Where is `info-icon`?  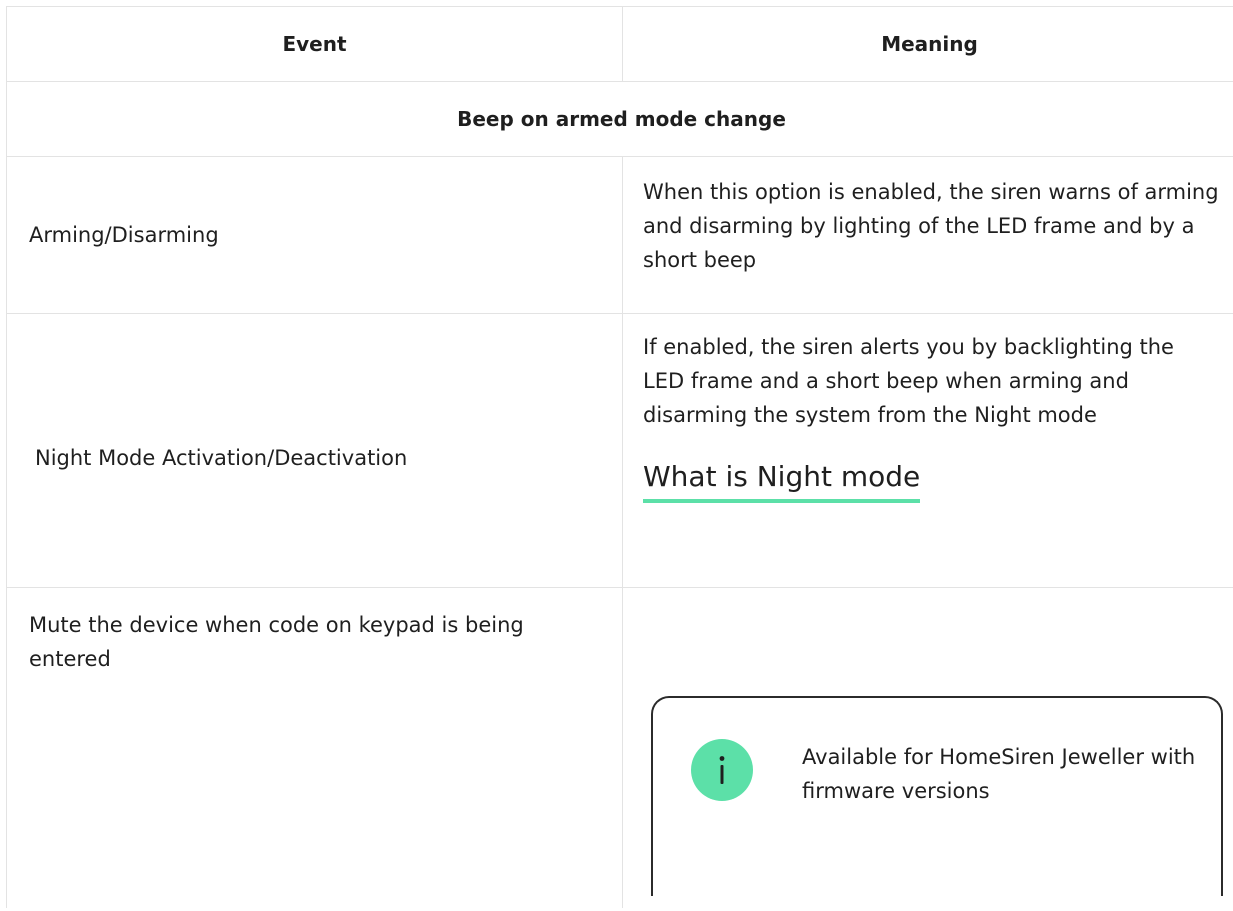 info-icon is located at coordinates (722, 770).